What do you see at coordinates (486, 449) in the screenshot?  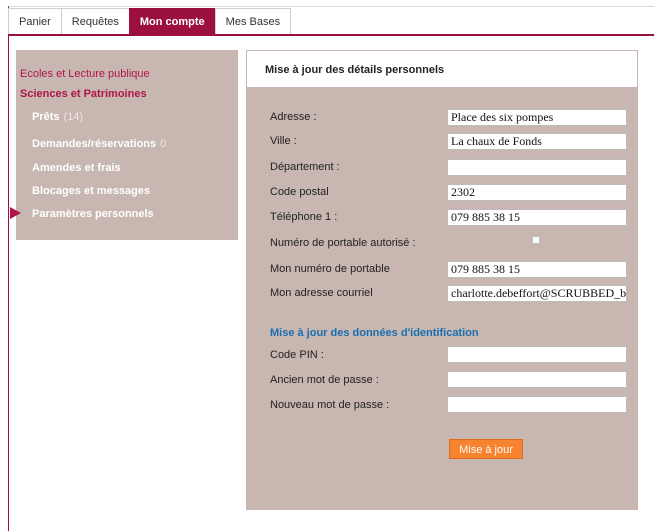 I see `submit-button: Mise à jour` at bounding box center [486, 449].